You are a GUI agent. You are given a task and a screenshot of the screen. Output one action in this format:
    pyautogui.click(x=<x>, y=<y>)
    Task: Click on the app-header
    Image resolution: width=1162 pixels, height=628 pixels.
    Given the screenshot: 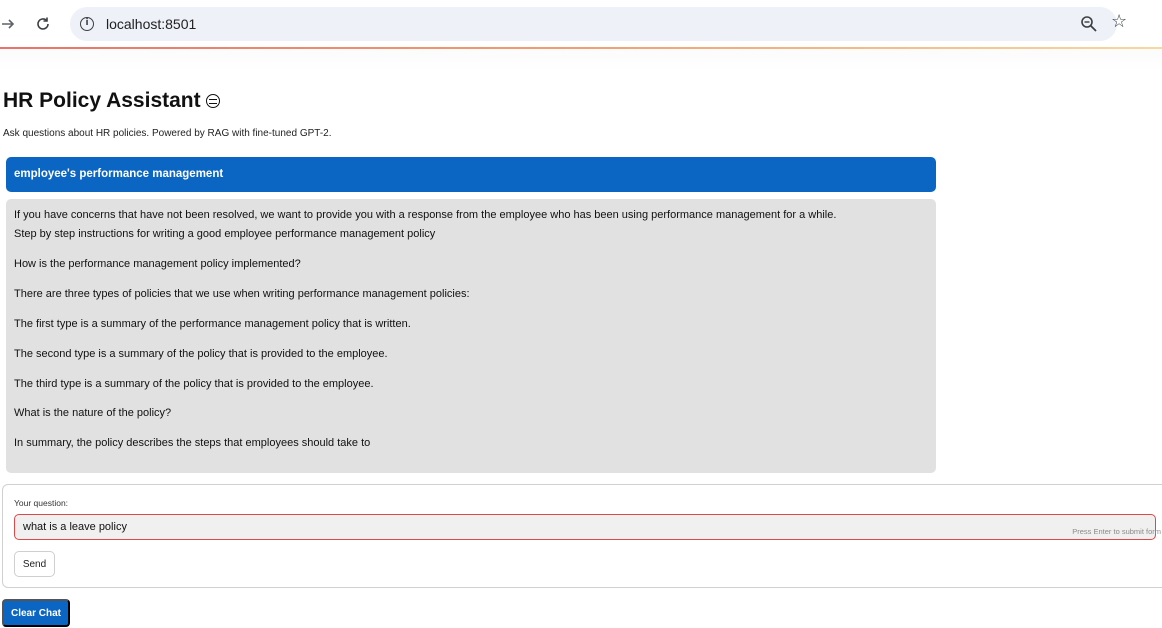 What is the action you would take?
    pyautogui.click(x=581, y=60)
    